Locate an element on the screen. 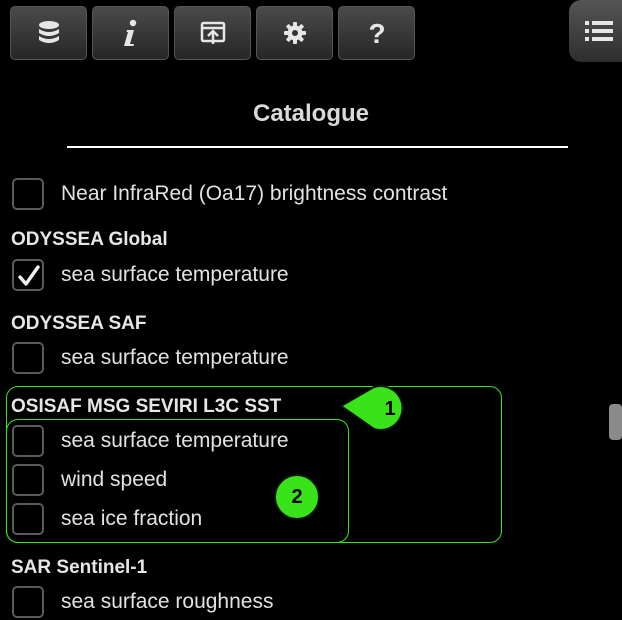  scrollbar-thumb is located at coordinates (615, 422).